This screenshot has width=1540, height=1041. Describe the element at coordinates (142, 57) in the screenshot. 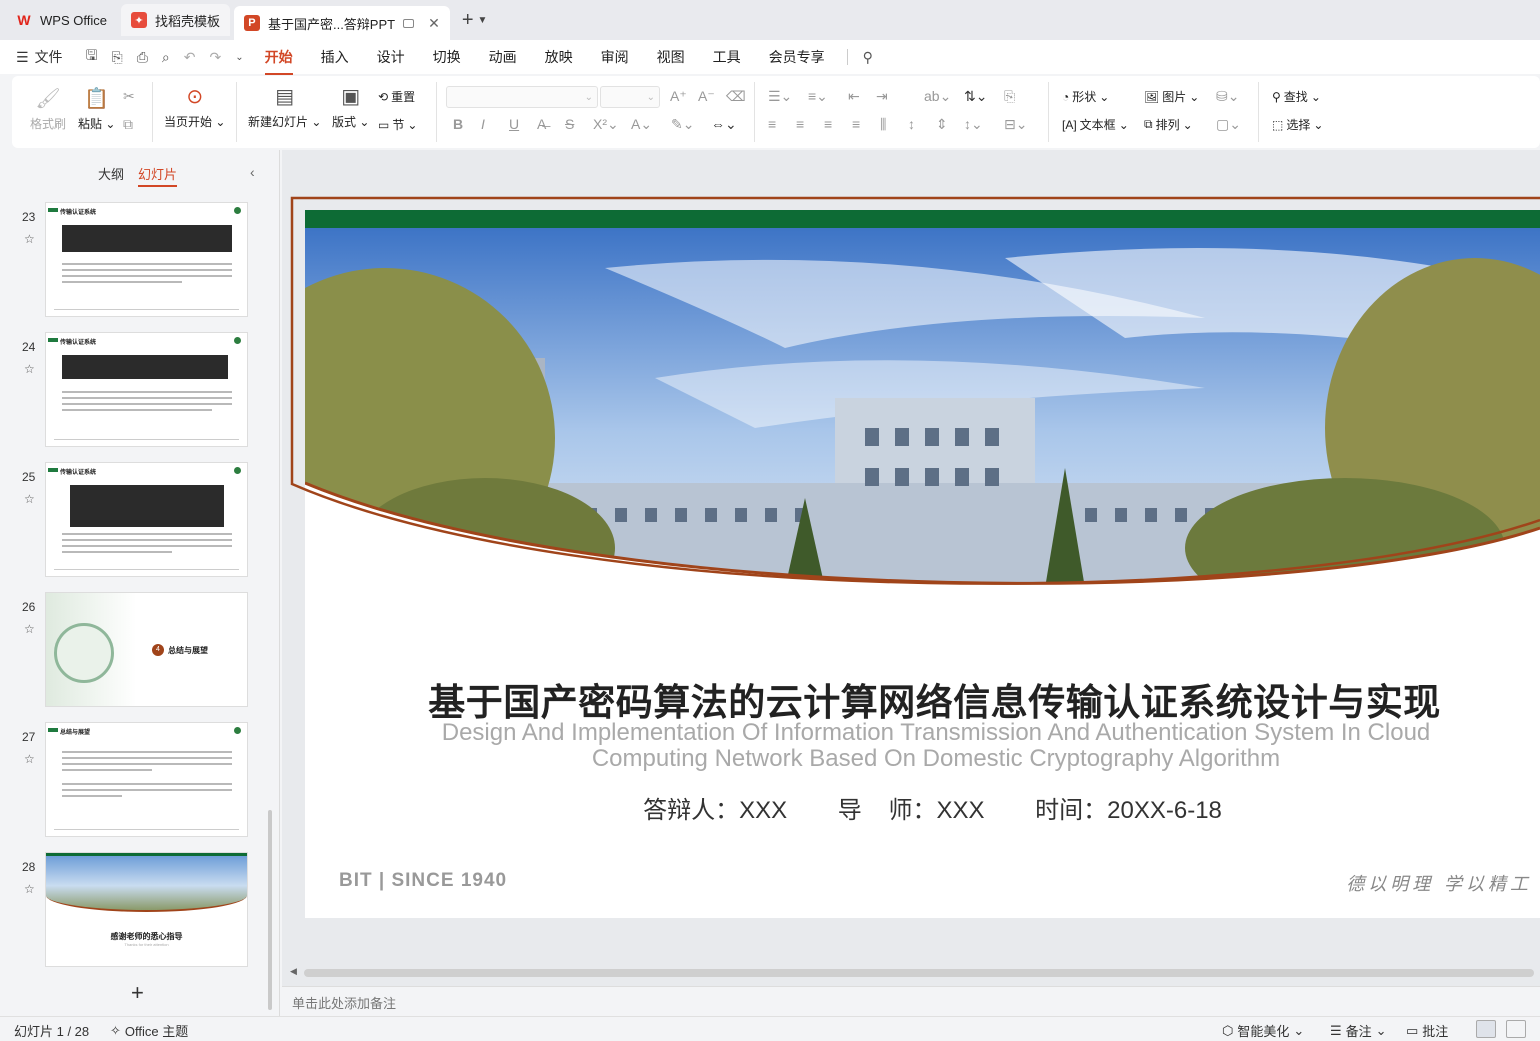

I see `print-icon: ⎙` at that location.